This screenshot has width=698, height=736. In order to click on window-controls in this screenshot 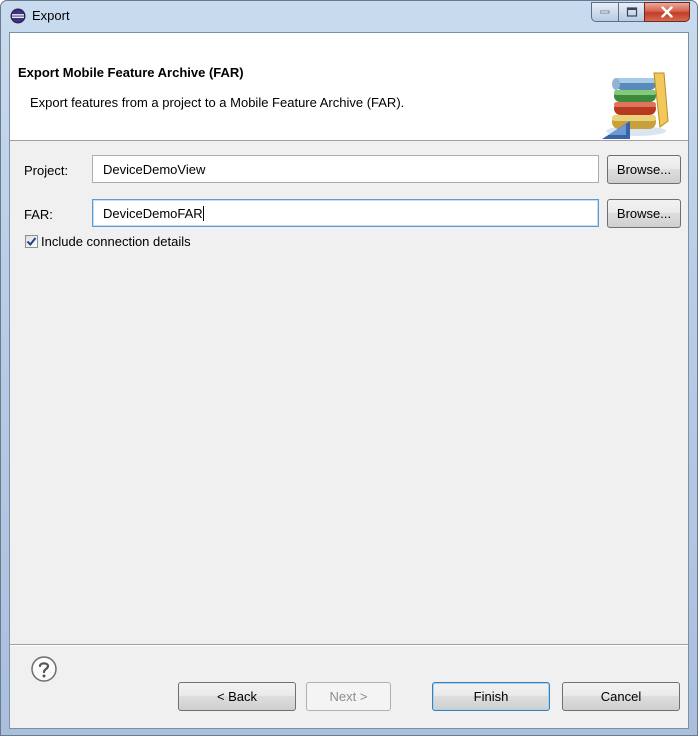, I will do `click(640, 13)`.